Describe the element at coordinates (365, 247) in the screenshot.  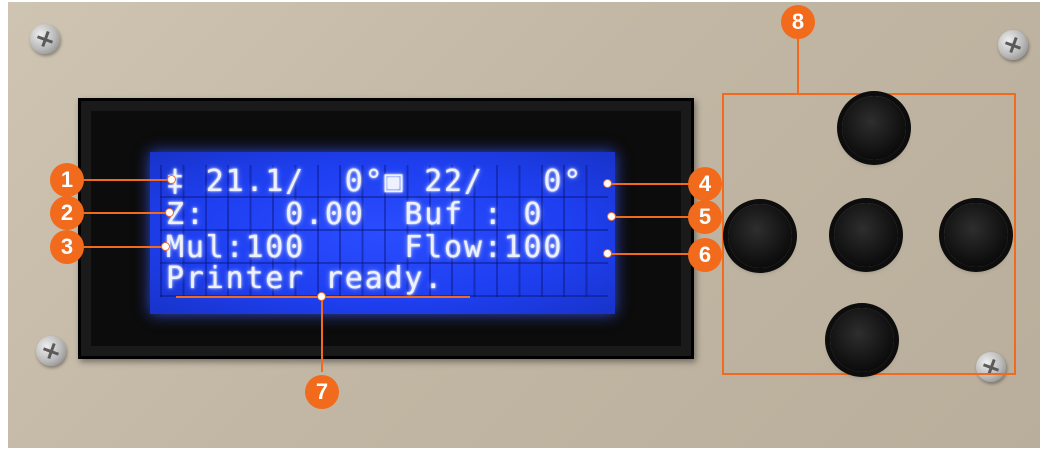
I see `lcd-line-multiplier-flow: Mul:100 Flow:100` at that location.